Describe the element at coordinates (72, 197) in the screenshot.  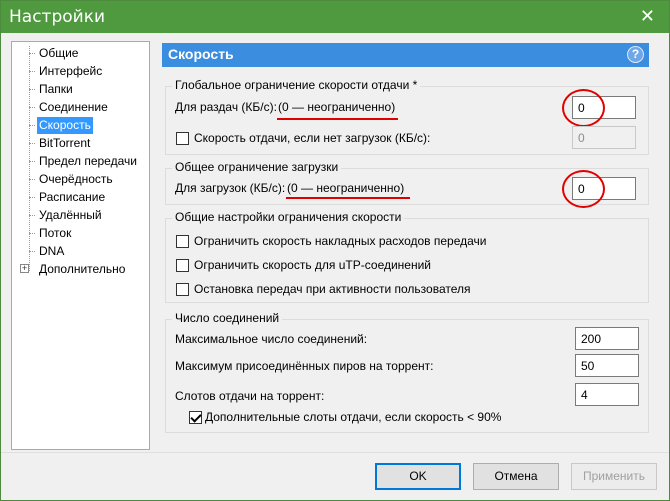
I see `sidebar-item-scheduler: Расписание` at that location.